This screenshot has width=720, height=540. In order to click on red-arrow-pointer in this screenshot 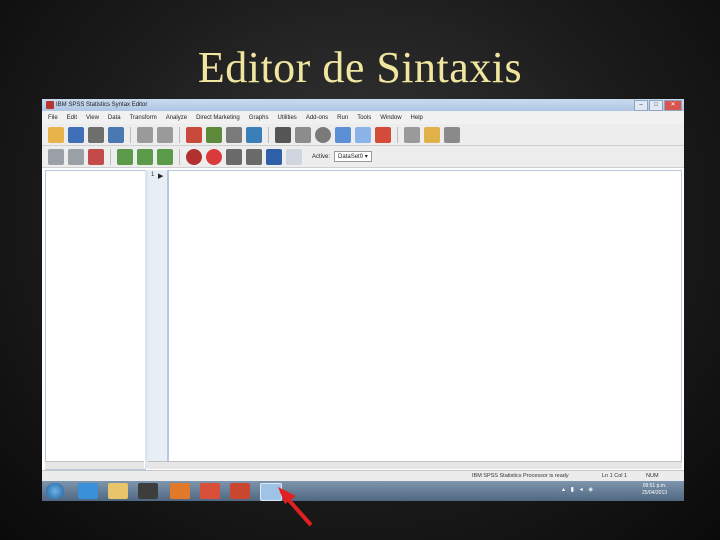, I will do `click(295, 507)`.